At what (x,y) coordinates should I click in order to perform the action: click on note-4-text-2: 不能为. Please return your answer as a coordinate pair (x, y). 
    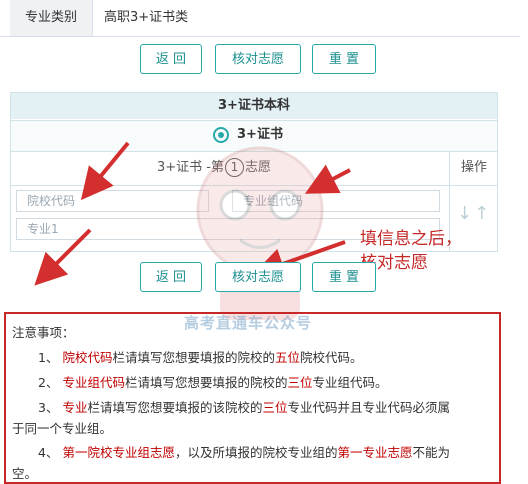
    Looking at the image, I should click on (431, 452).